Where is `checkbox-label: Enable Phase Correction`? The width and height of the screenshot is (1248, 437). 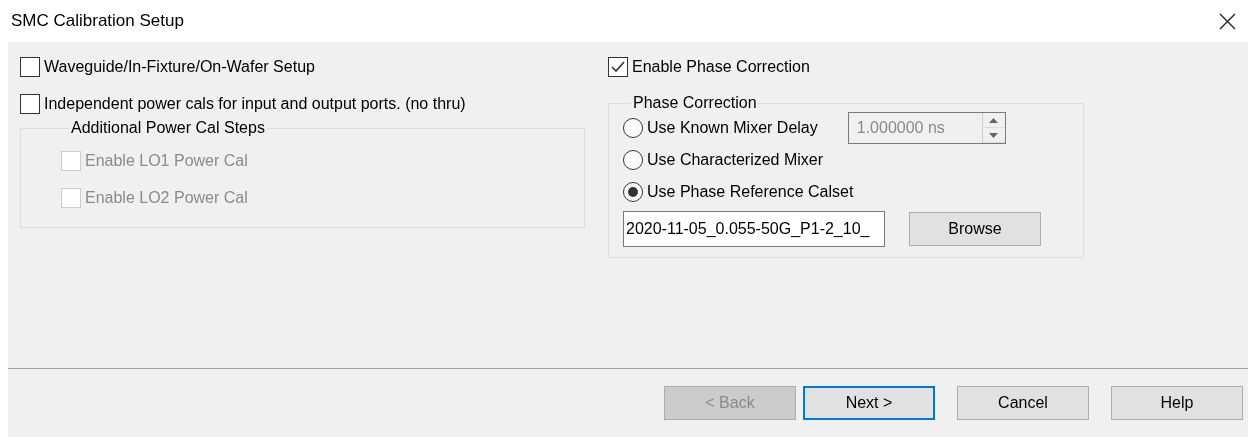
checkbox-label: Enable Phase Correction is located at coordinates (721, 67).